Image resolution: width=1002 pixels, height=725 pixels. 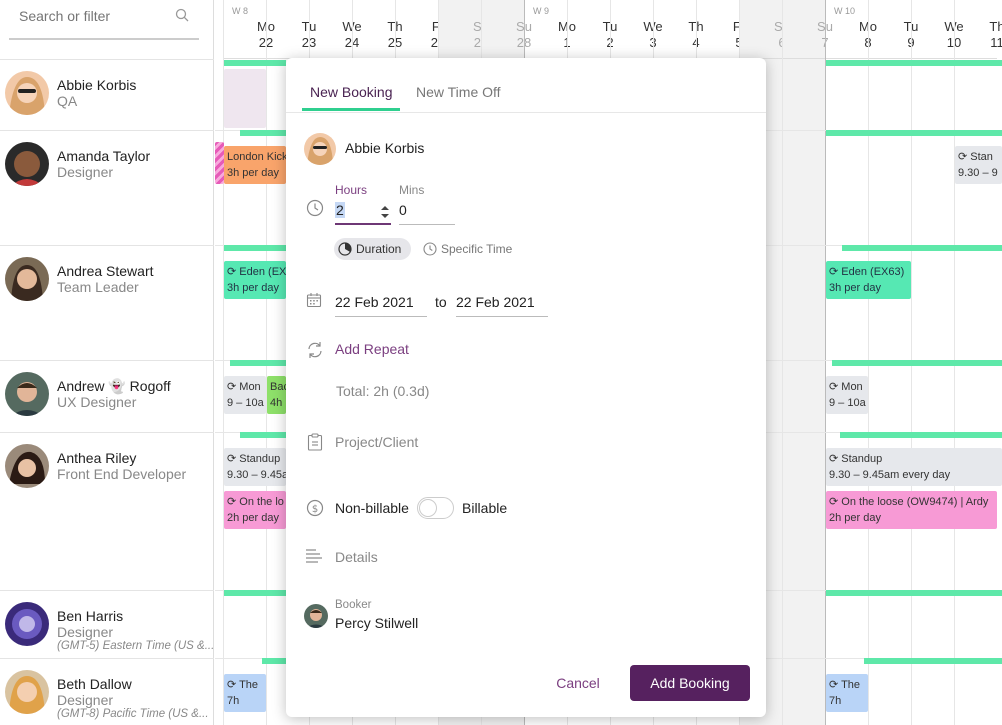 I want to click on hours-value: 2, so click(x=340, y=210).